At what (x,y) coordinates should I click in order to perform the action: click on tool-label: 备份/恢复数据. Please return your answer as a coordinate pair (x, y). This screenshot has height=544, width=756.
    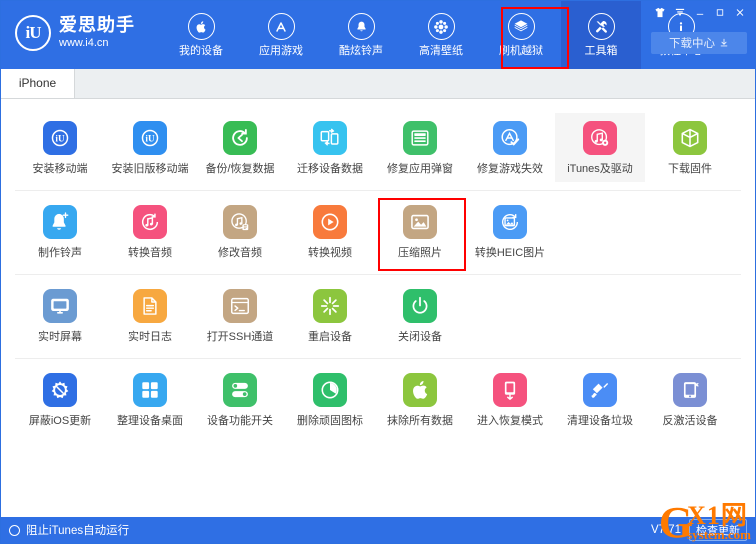
    Looking at the image, I should click on (240, 169).